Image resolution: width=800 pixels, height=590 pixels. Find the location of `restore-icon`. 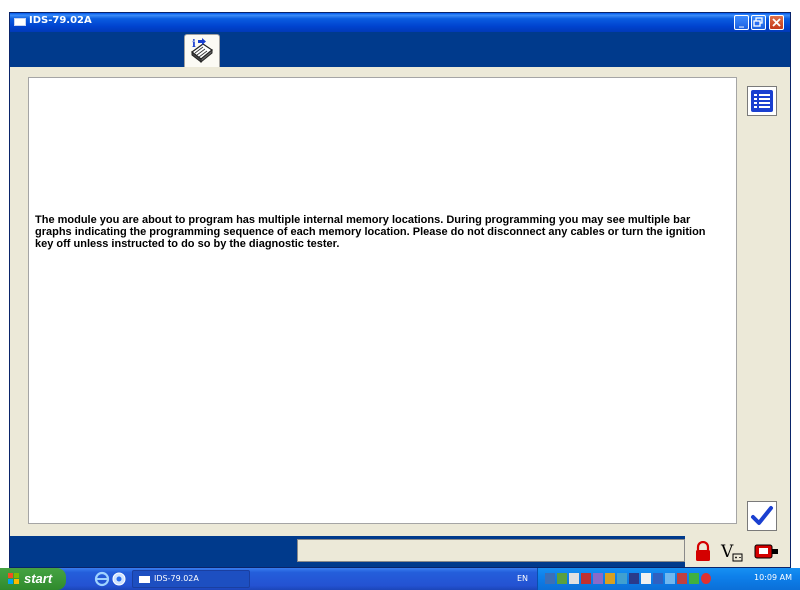

restore-icon is located at coordinates (758, 22).